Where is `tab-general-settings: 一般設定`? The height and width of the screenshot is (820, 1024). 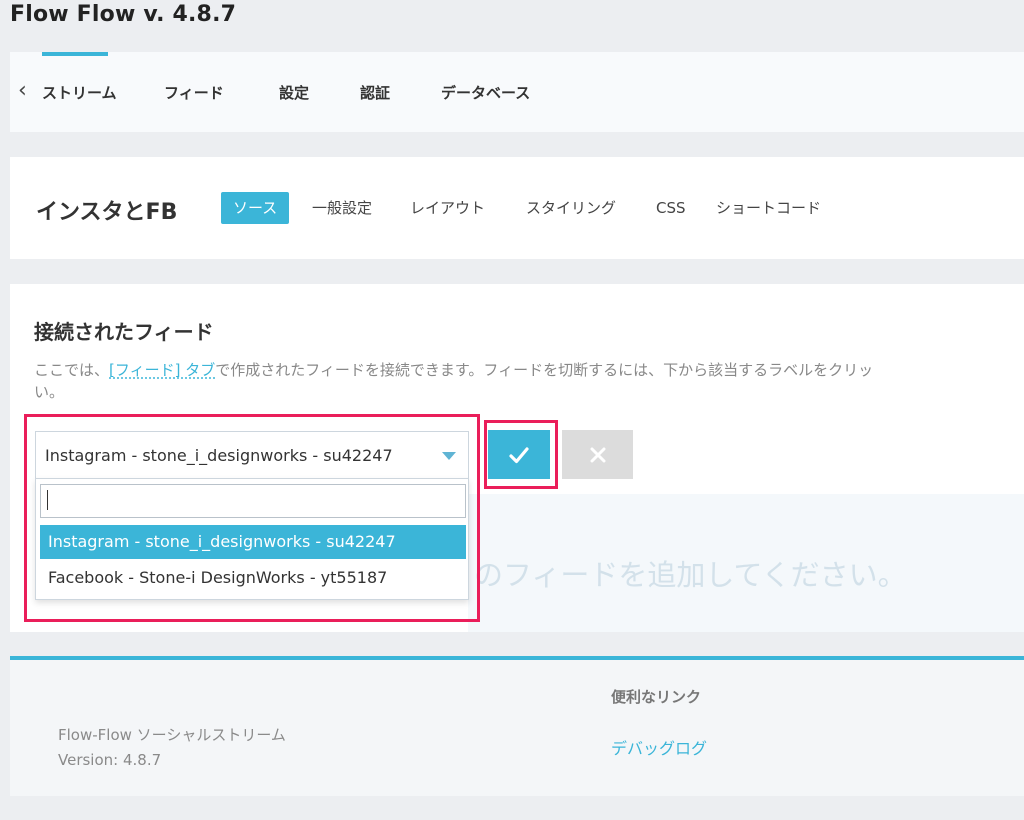
tab-general-settings: 一般設定 is located at coordinates (342, 208).